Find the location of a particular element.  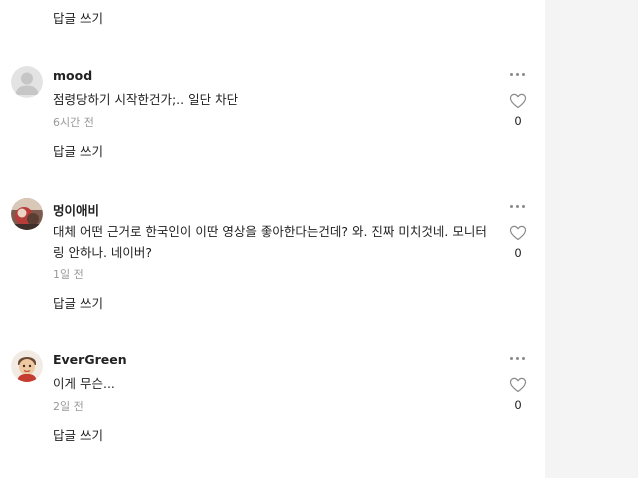

comment-time: 1일 전 is located at coordinates (68, 274).